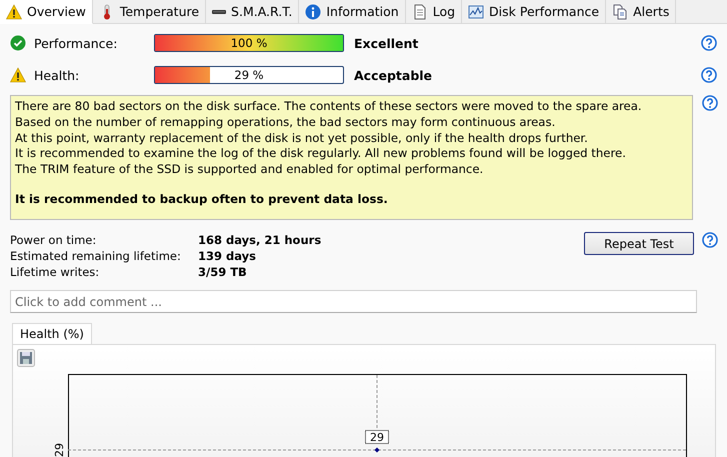  I want to click on tab: Log, so click(434, 11).